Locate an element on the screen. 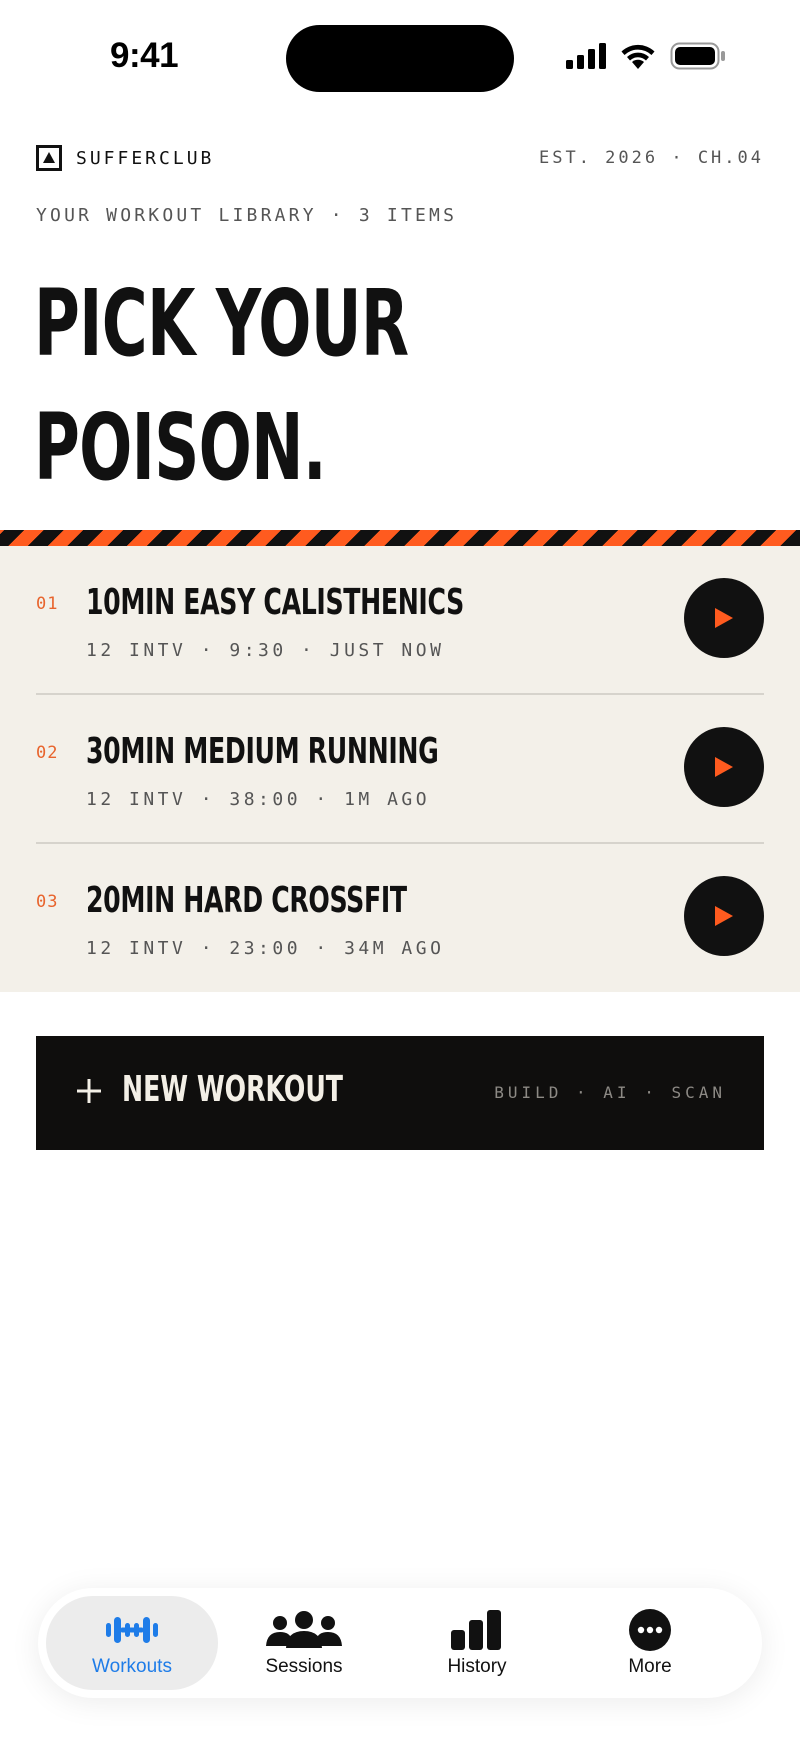 This screenshot has width=800, height=1738. workout-number: 01 is located at coordinates (47, 604).